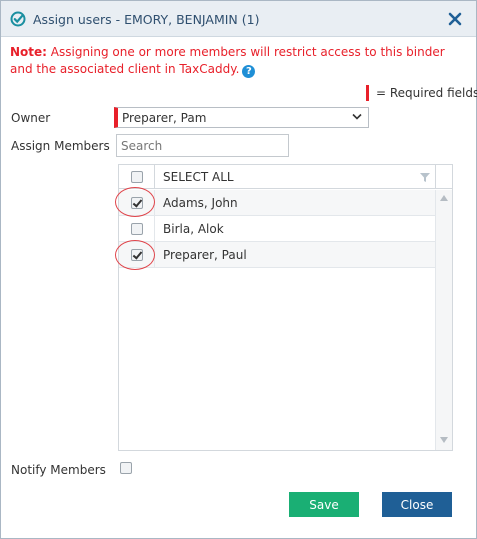 This screenshot has width=477, height=539. I want to click on member-row: Preparer, Paul, so click(277, 255).